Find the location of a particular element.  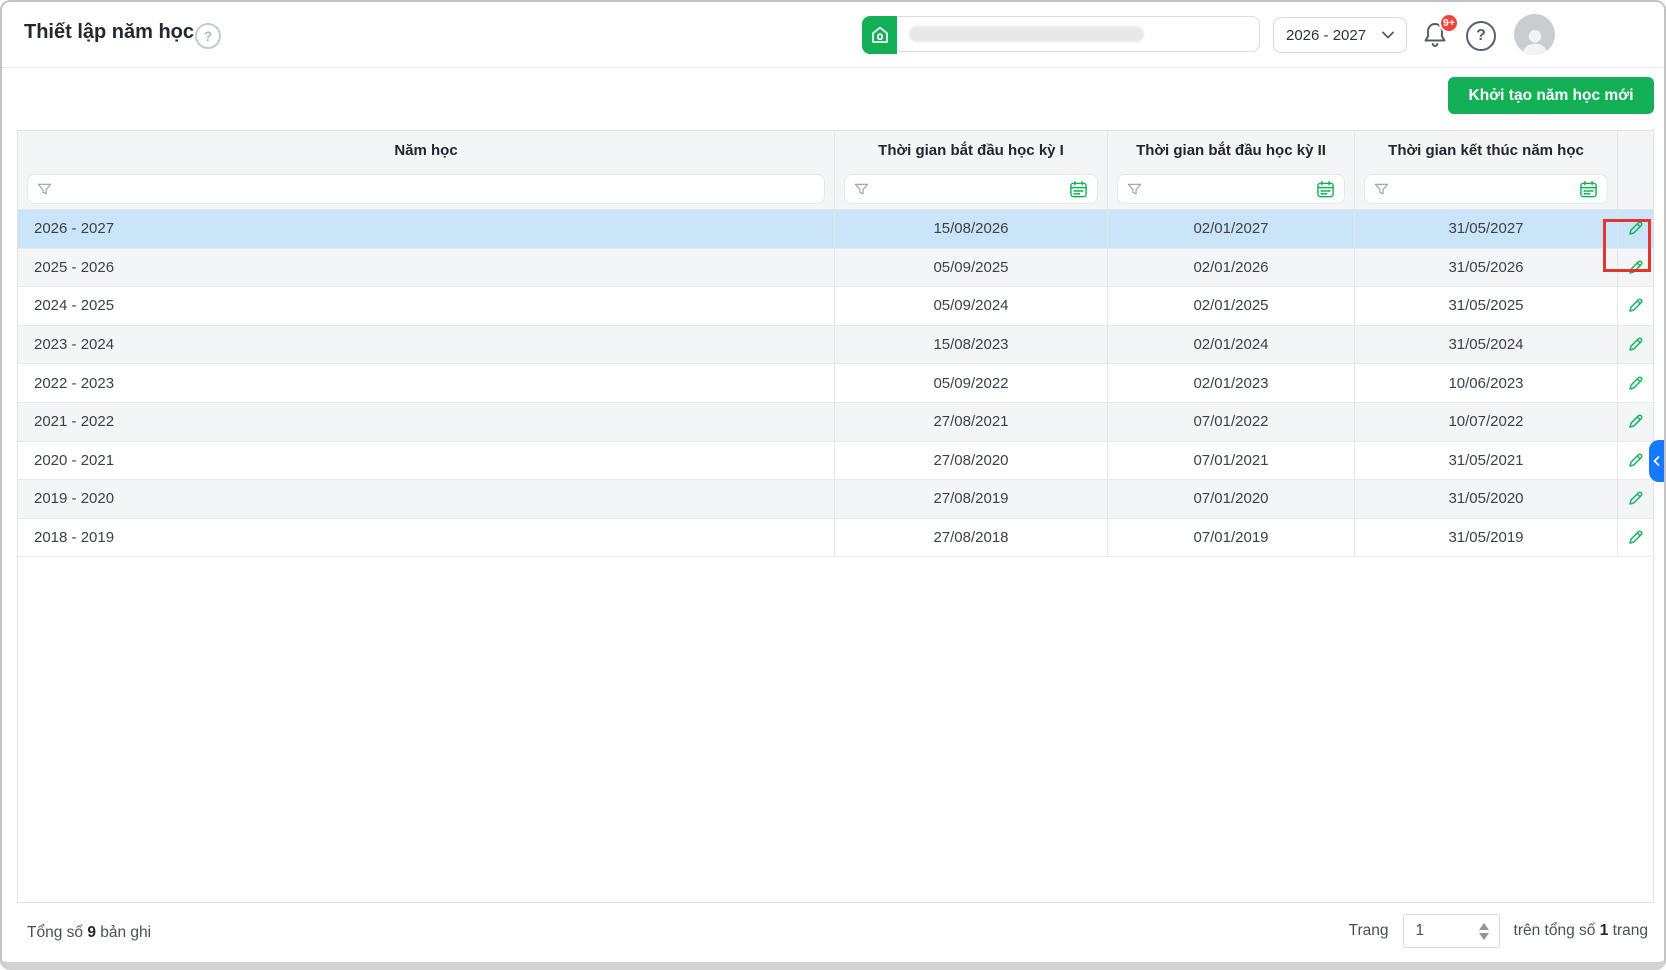

column-header-year-end: Thời gian kết thúc năm học is located at coordinates (1485, 150).